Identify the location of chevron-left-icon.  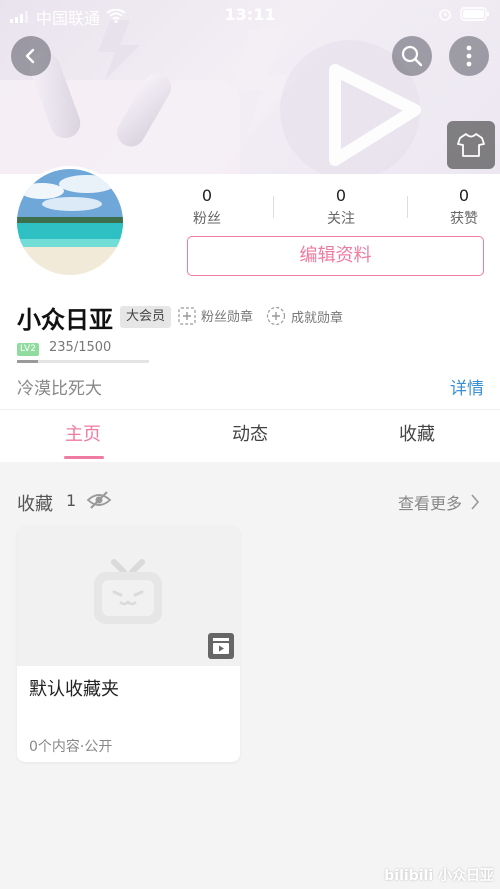
(30, 56).